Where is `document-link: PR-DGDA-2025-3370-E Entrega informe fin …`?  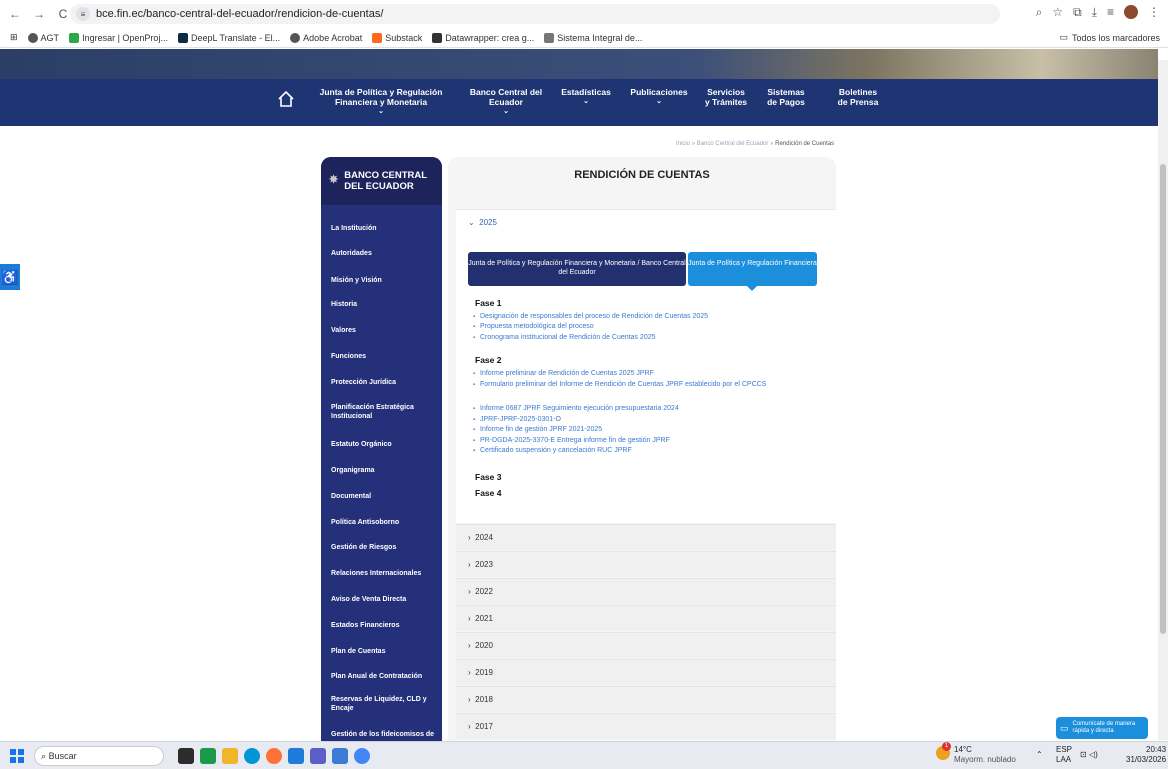 document-link: PR-DGDA-2025-3370-E Entrega informe fin … is located at coordinates (631, 441).